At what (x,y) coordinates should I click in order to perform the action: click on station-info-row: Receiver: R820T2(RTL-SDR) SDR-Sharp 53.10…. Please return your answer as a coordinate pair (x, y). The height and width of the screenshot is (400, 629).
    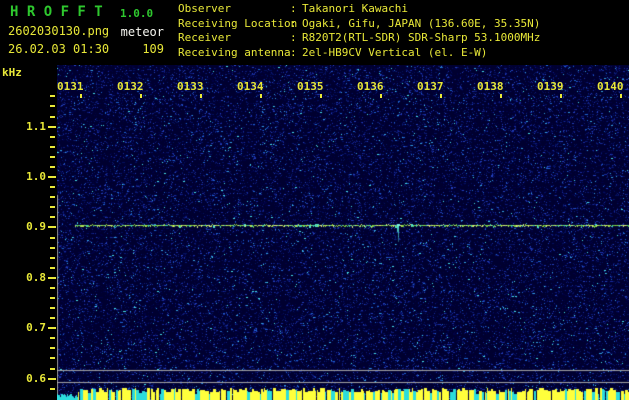
    Looking at the image, I should click on (359, 38).